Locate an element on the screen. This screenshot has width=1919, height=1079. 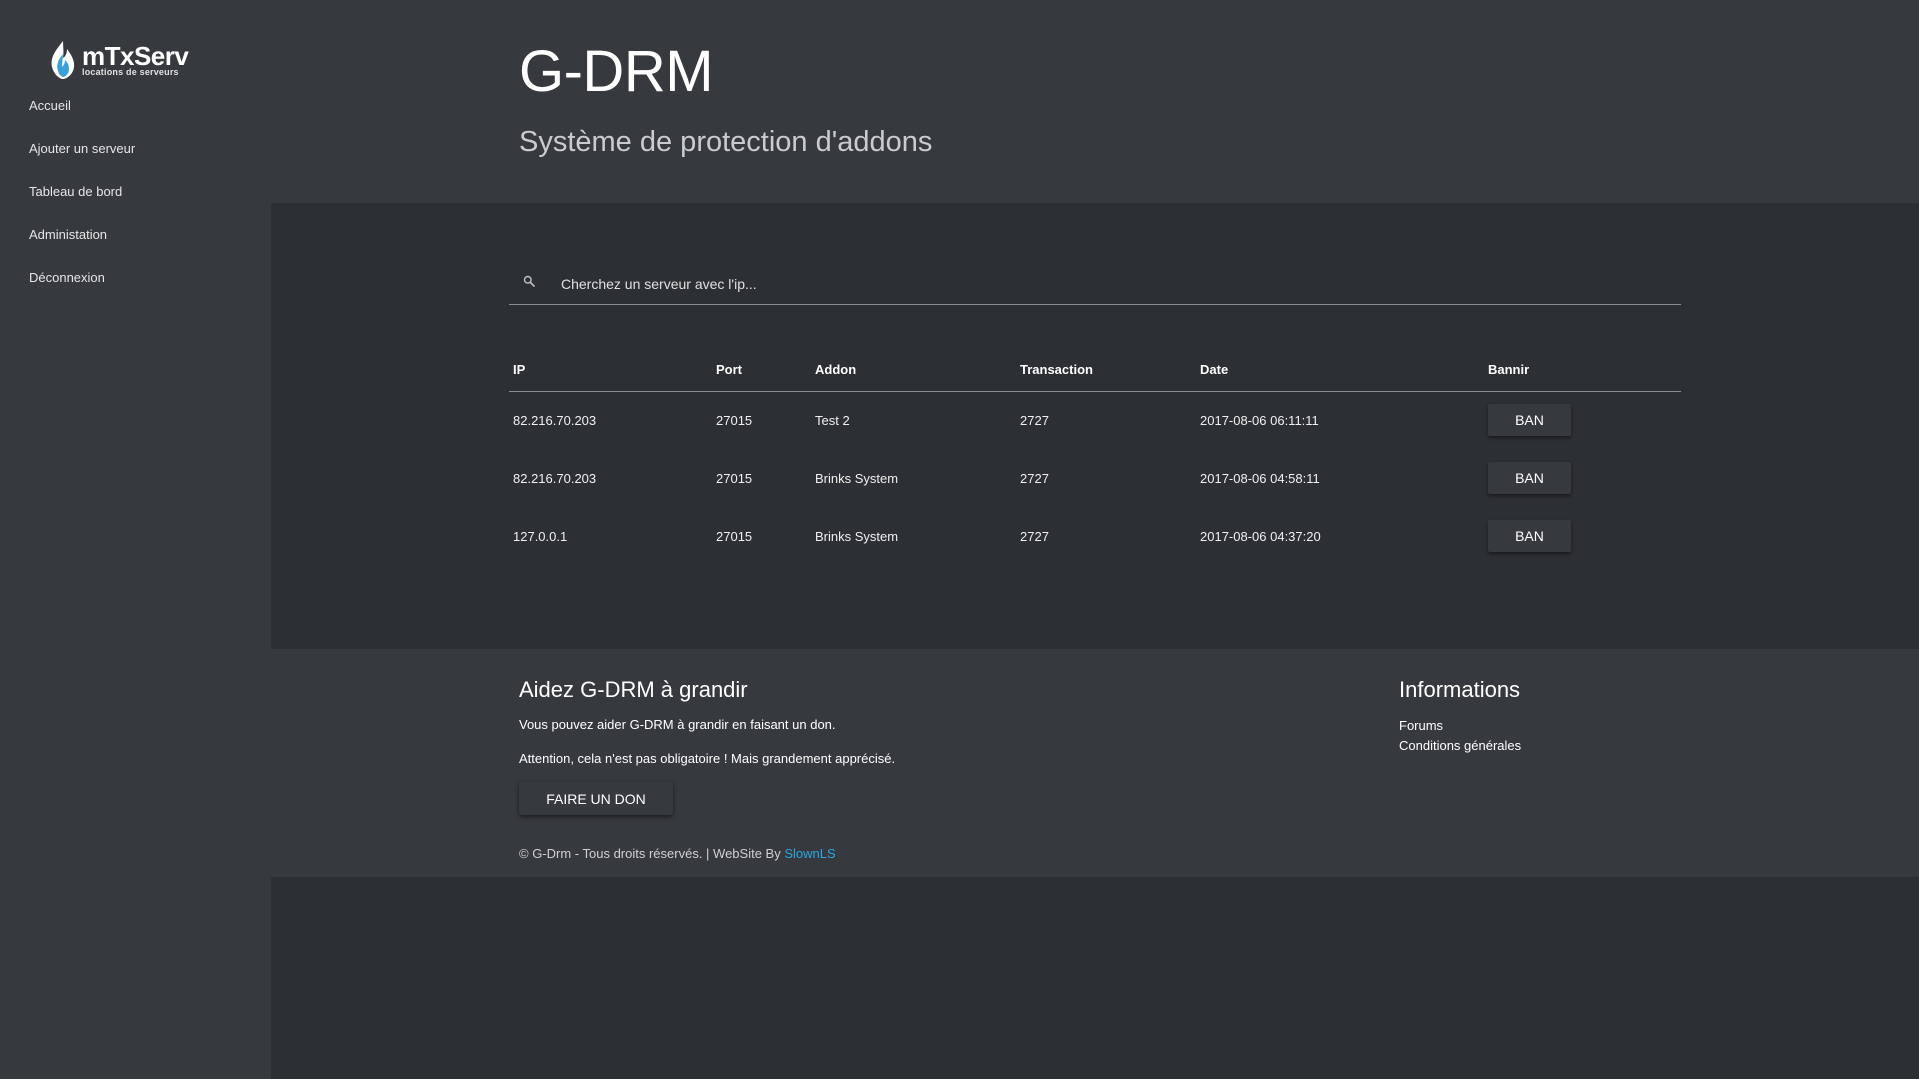
brand-logo: mTxServ locations de serveurs is located at coordinates (118, 60).